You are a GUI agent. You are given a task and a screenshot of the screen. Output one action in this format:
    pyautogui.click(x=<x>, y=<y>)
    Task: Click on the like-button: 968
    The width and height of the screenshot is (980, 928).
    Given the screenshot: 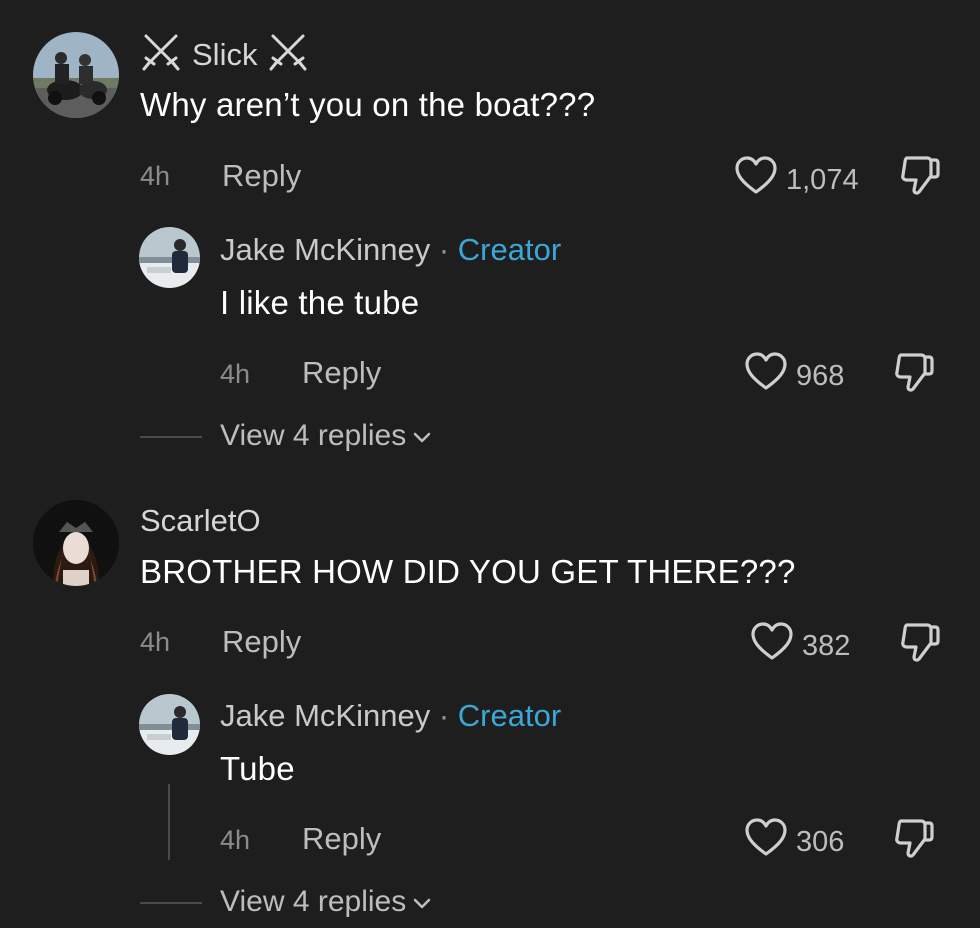 What is the action you would take?
    pyautogui.click(x=794, y=376)
    